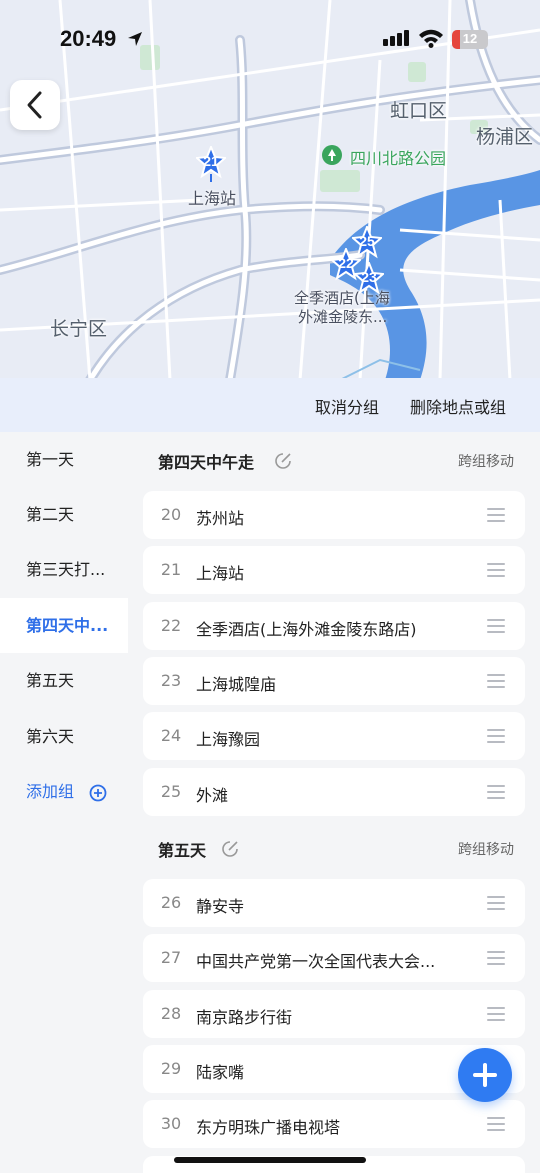  Describe the element at coordinates (64, 459) in the screenshot. I see `sidebar-item-day1: 第一天` at that location.